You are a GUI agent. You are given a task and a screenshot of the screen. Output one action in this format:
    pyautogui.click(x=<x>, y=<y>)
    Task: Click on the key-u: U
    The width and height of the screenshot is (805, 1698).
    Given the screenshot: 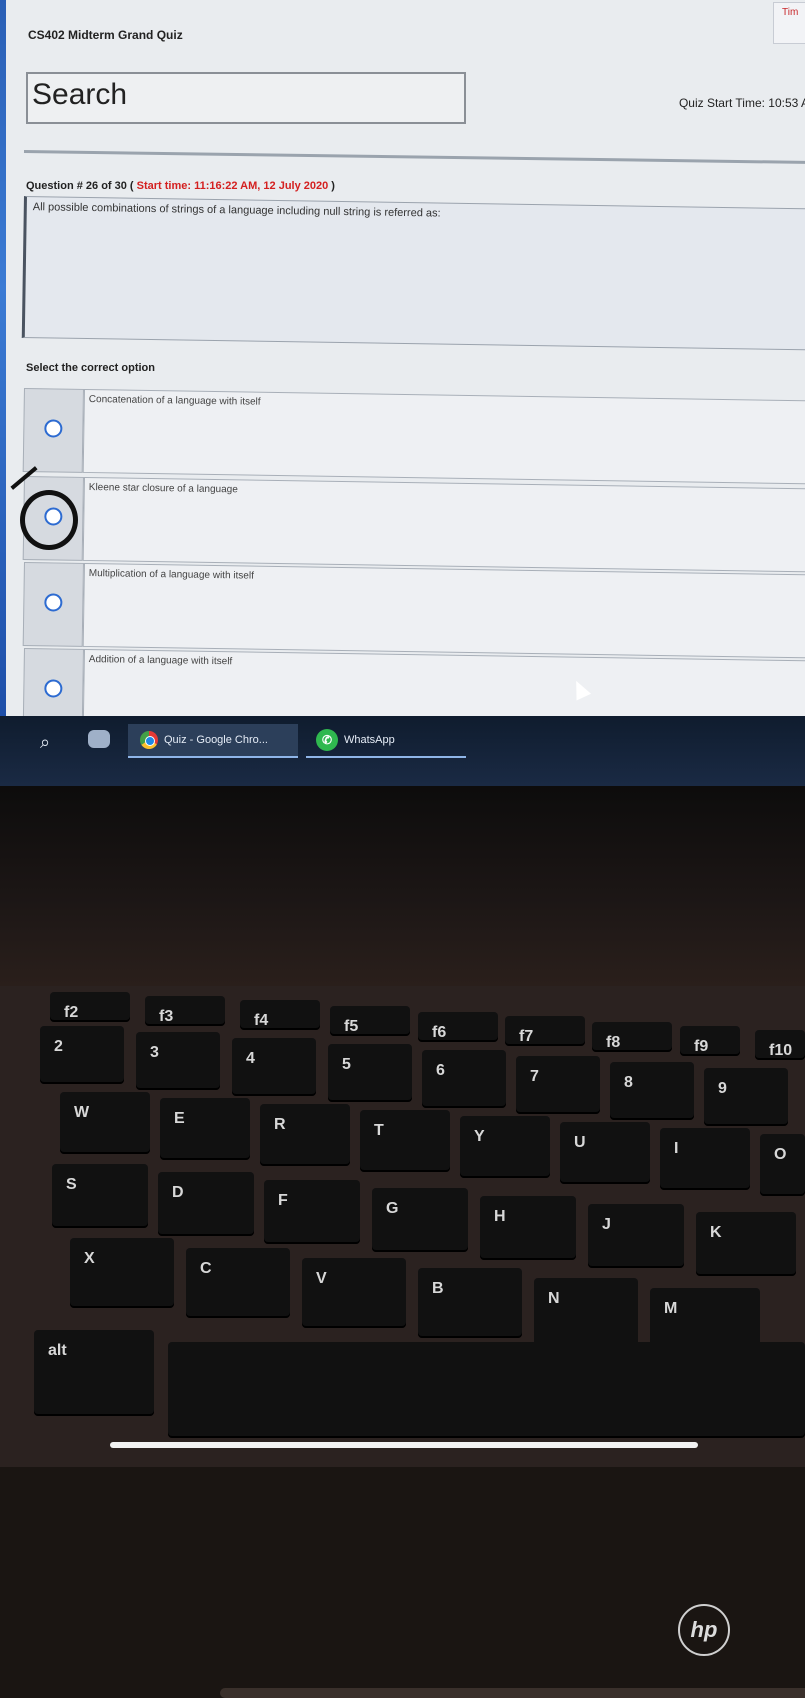 What is the action you would take?
    pyautogui.click(x=605, y=1153)
    